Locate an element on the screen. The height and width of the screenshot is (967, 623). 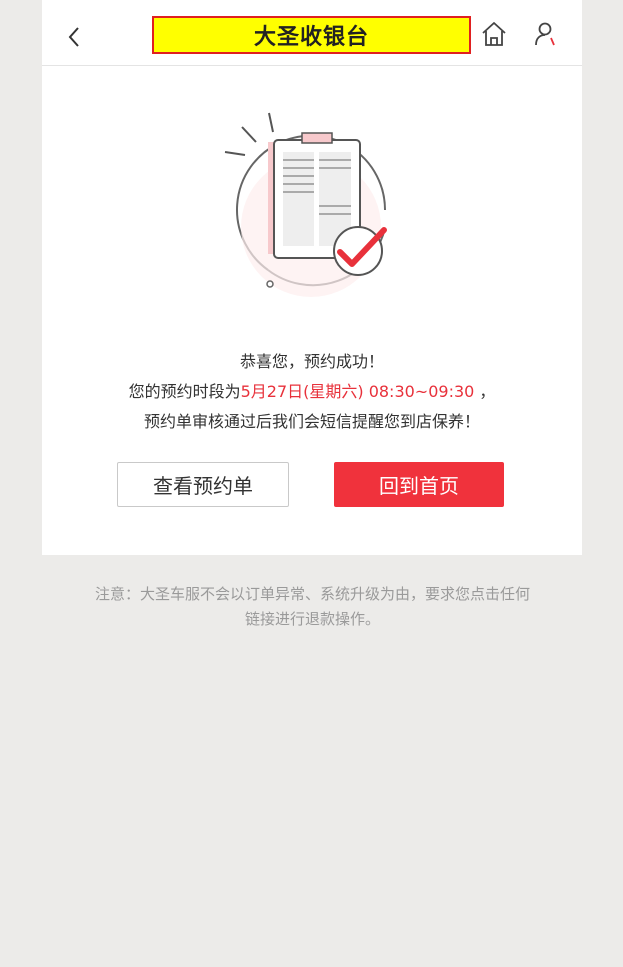
slot-time: 5月27日(星期六) 08:30~09:30 is located at coordinates (357, 391).